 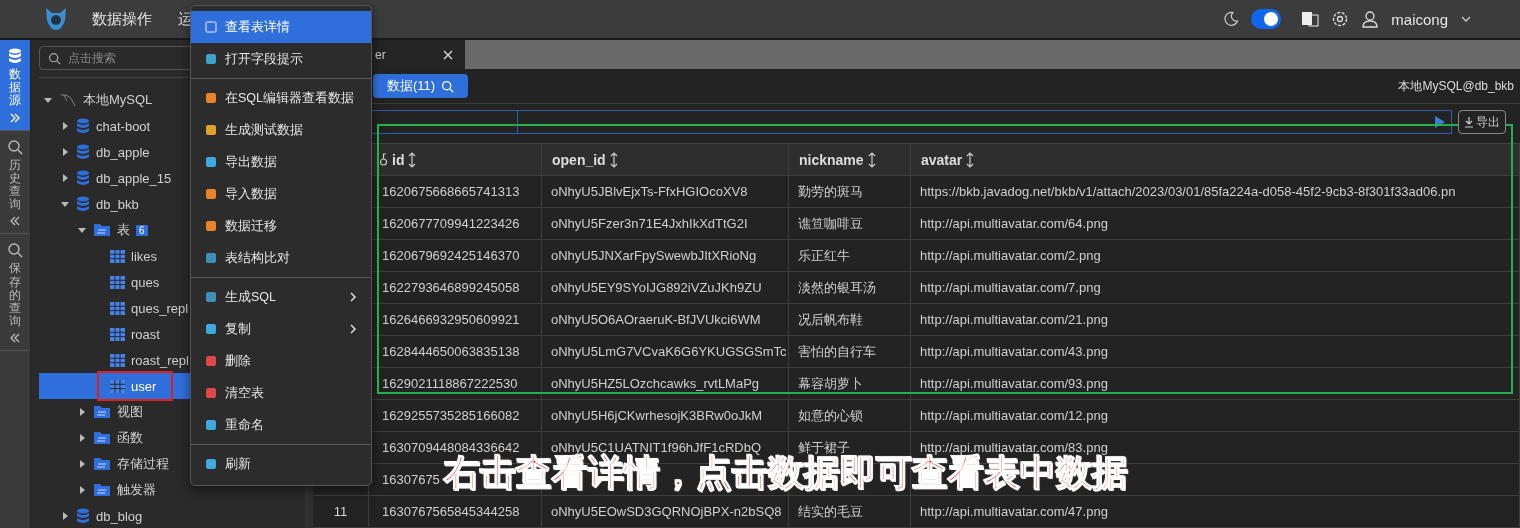 What do you see at coordinates (1215, 159) in the screenshot?
I see `column-header: avatar` at bounding box center [1215, 159].